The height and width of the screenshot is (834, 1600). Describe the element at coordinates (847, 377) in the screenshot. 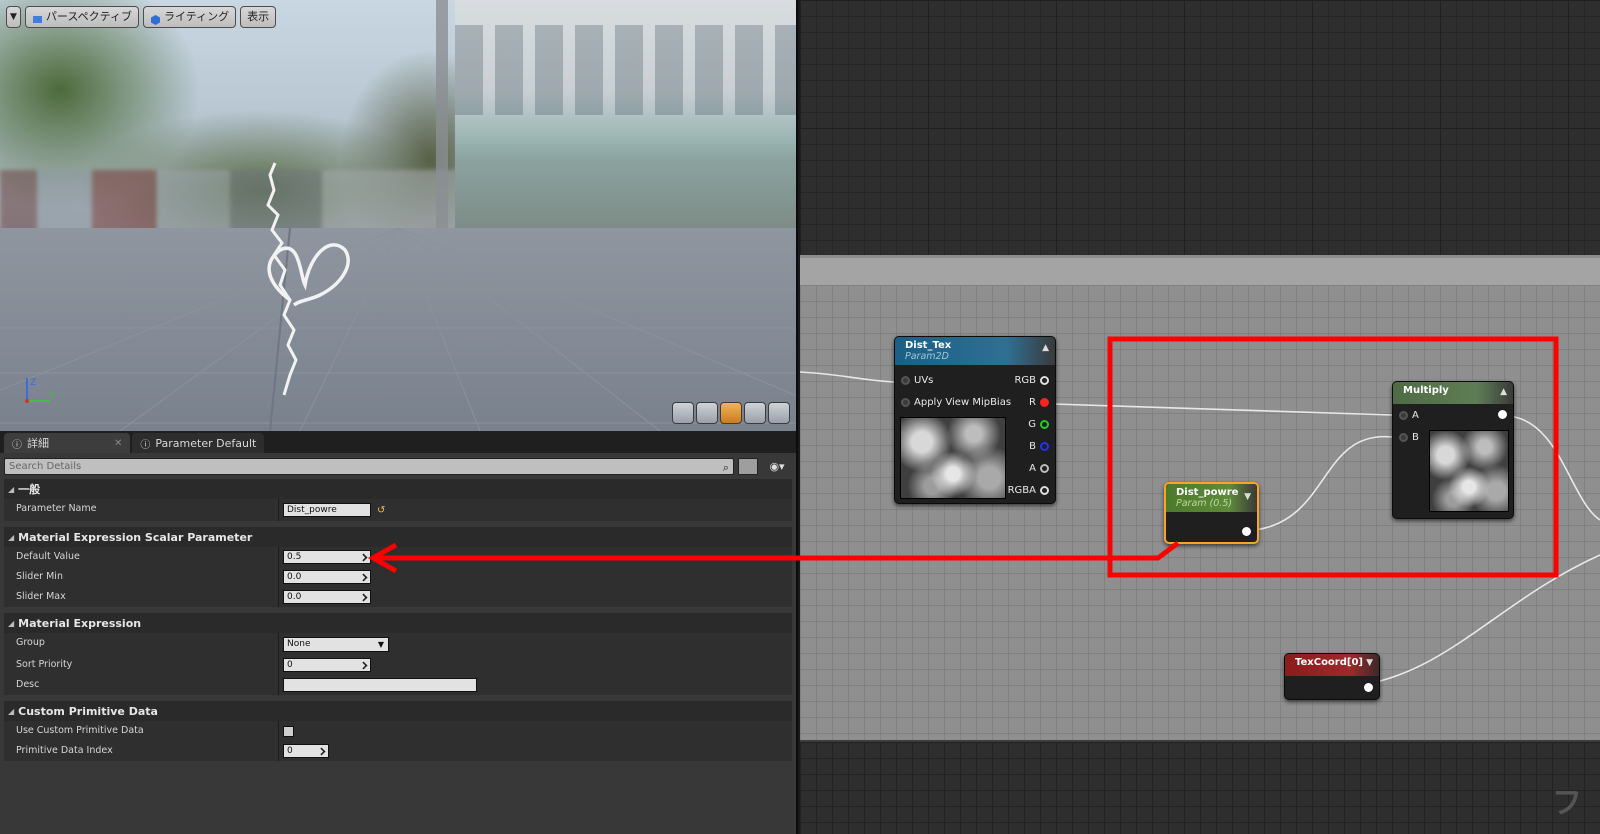

I see `wire-uv-input` at that location.